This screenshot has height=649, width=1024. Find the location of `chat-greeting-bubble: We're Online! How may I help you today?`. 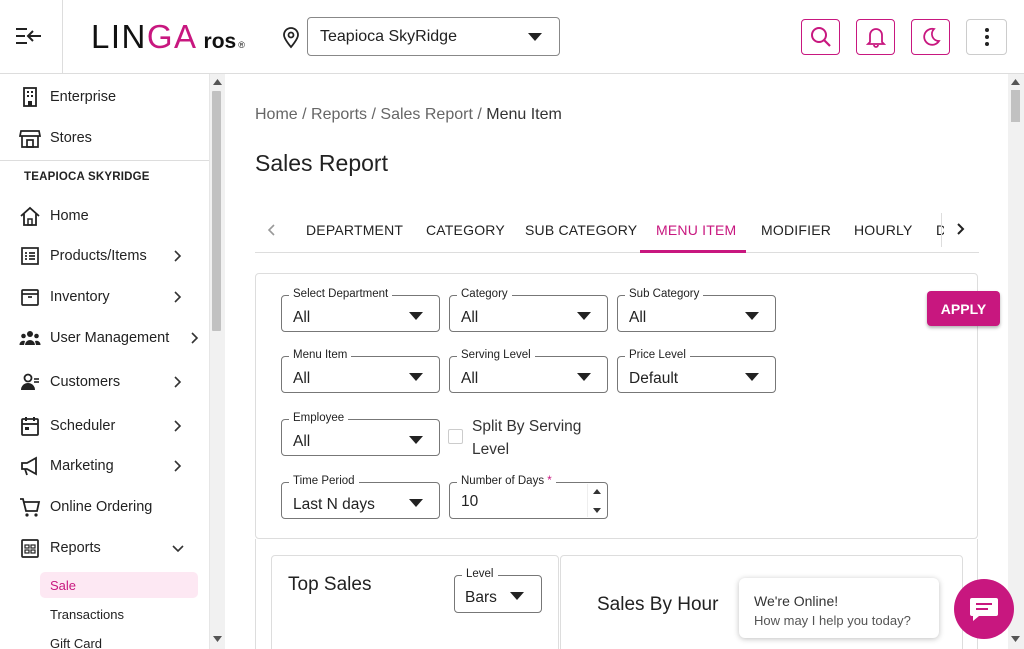

chat-greeting-bubble: We're Online! How may I help you today? is located at coordinates (839, 608).